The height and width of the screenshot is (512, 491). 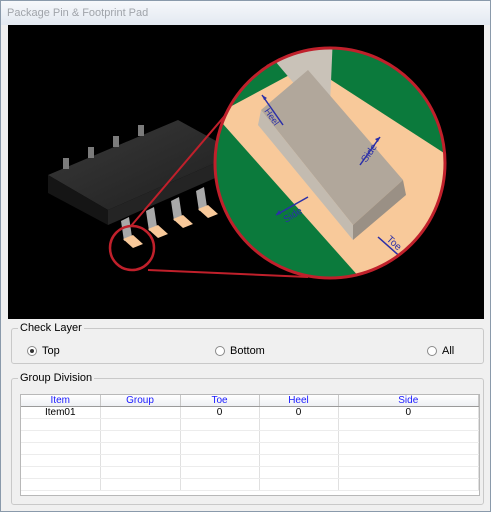 I want to click on table-row: Item01 0 0 0, so click(x=250, y=412).